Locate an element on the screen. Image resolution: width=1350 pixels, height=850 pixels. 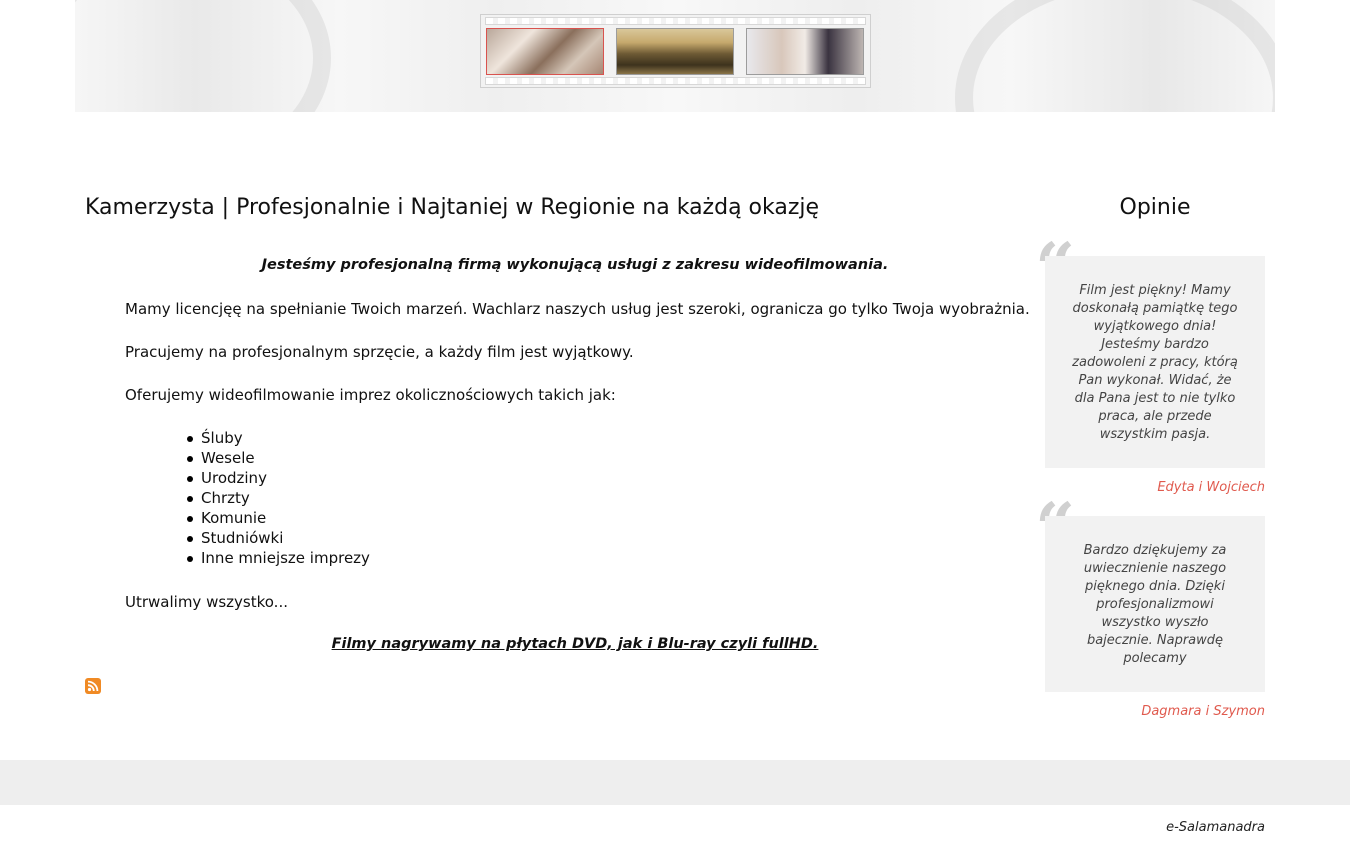
testimonial-author: Edyta i Wojciech is located at coordinates (1211, 487).